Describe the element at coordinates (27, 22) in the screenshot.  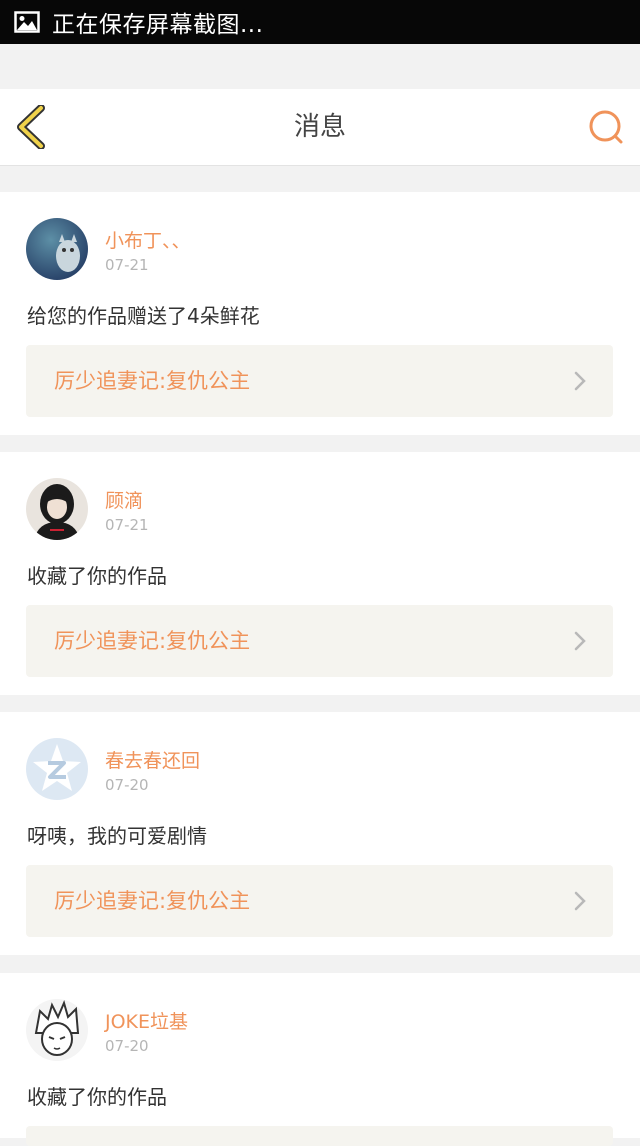
I see `image-icon` at that location.